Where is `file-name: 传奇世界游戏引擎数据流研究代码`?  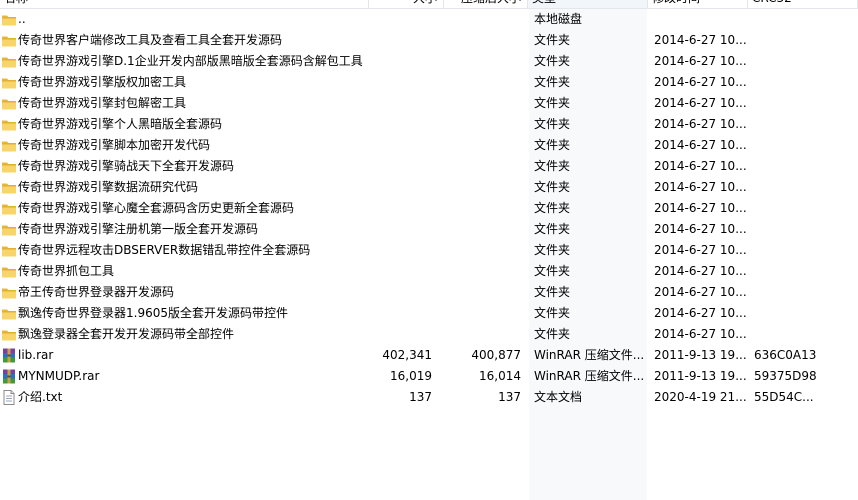
file-name: 传奇世界游戏引擎数据流研究代码 is located at coordinates (108, 187).